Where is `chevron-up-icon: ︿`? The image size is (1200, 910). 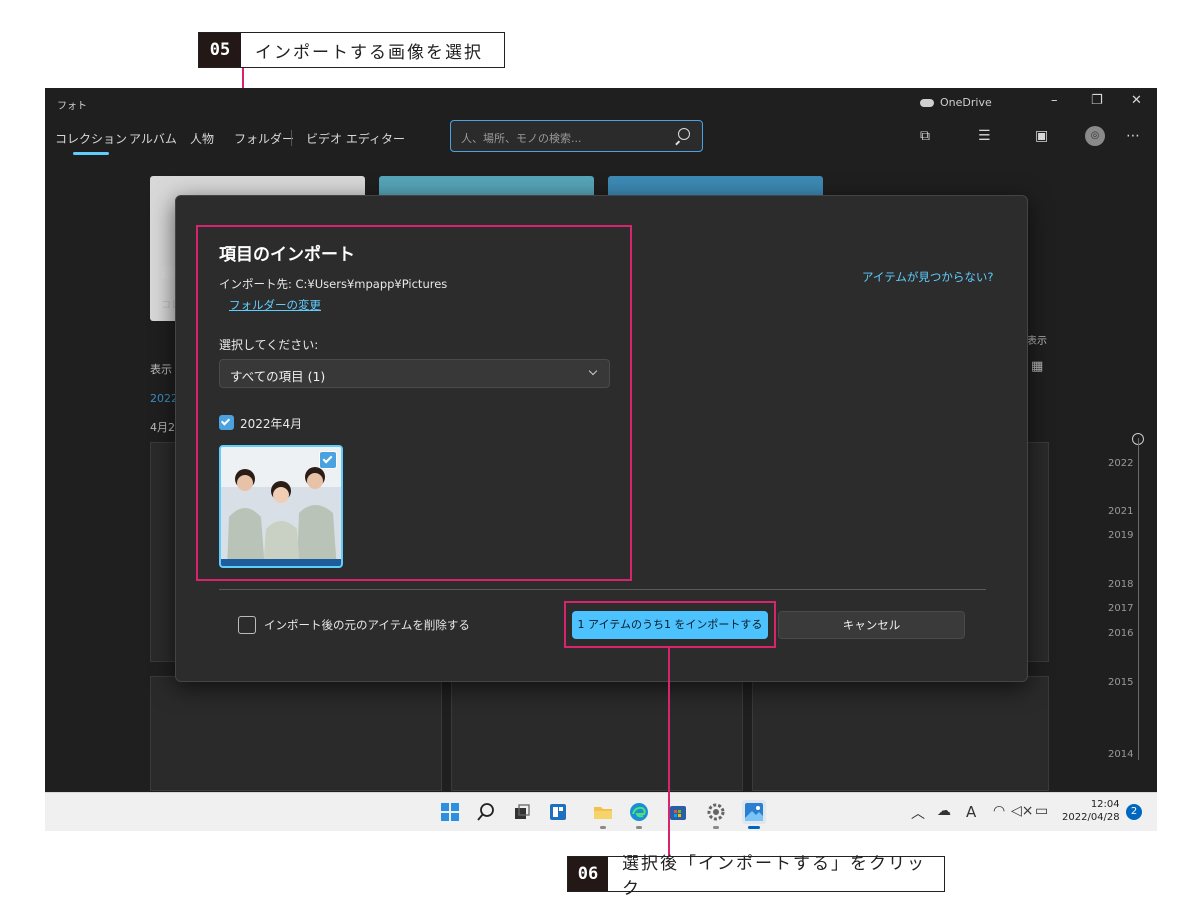
chevron-up-icon: ︿ is located at coordinates (918, 813).